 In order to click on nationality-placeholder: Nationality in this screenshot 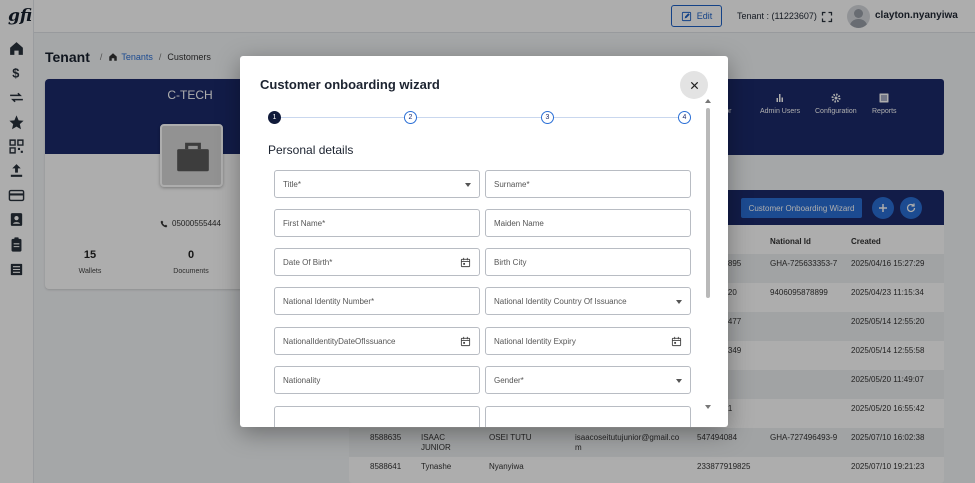, I will do `click(302, 380)`.